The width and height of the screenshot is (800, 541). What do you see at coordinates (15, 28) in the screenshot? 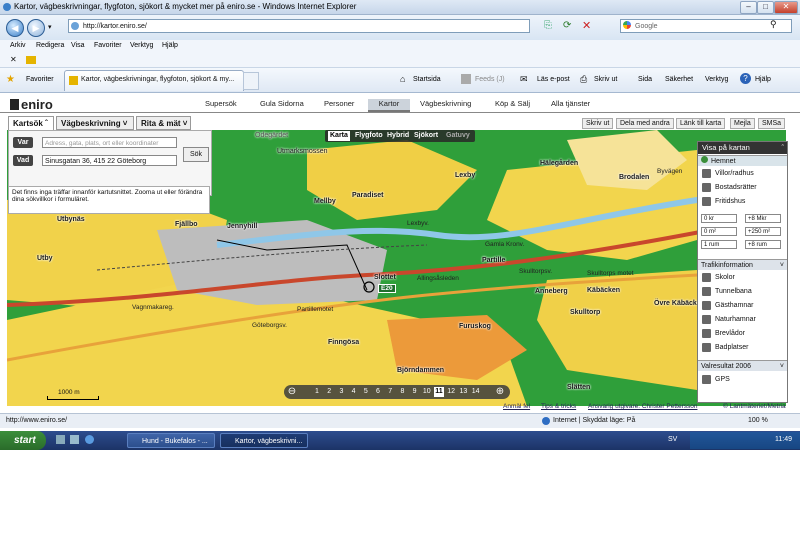
I see `back-button: ◀` at bounding box center [15, 28].